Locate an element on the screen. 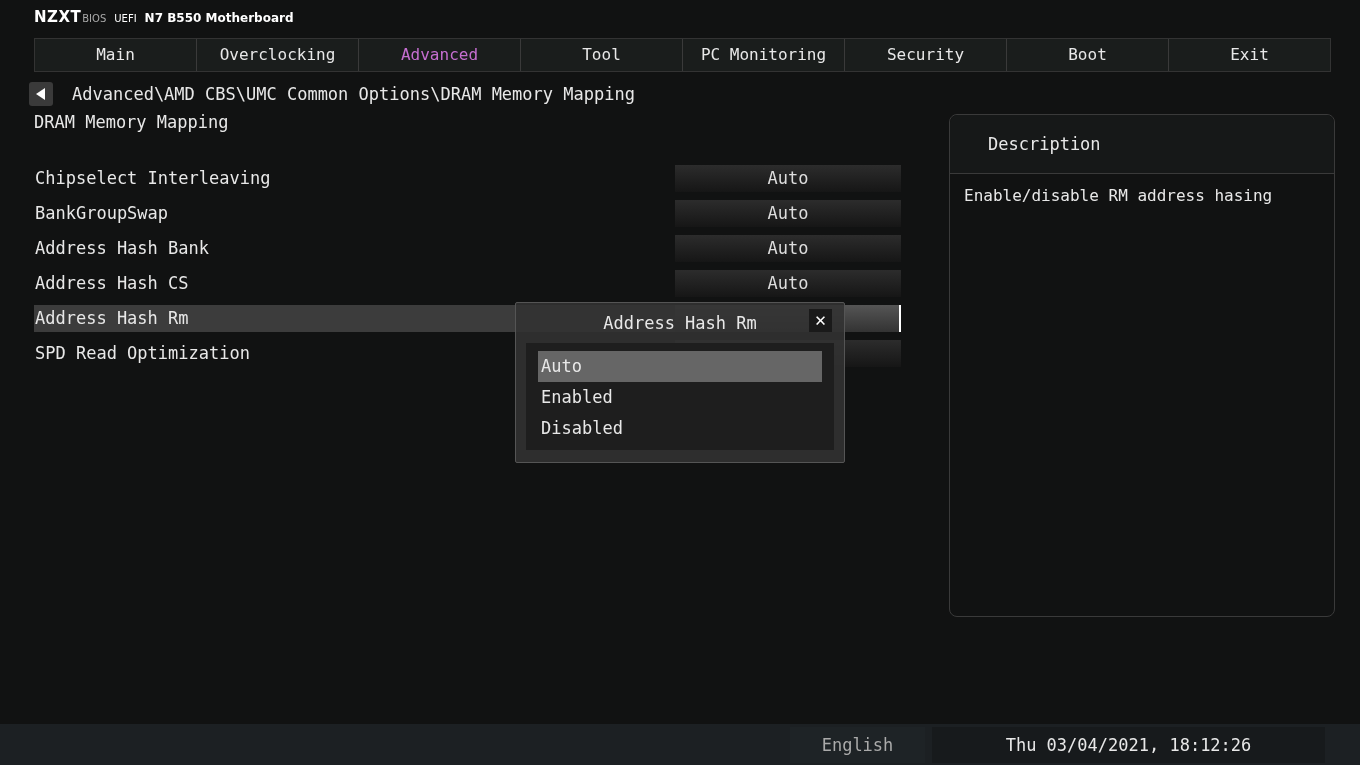  option-item: Auto is located at coordinates (680, 366).